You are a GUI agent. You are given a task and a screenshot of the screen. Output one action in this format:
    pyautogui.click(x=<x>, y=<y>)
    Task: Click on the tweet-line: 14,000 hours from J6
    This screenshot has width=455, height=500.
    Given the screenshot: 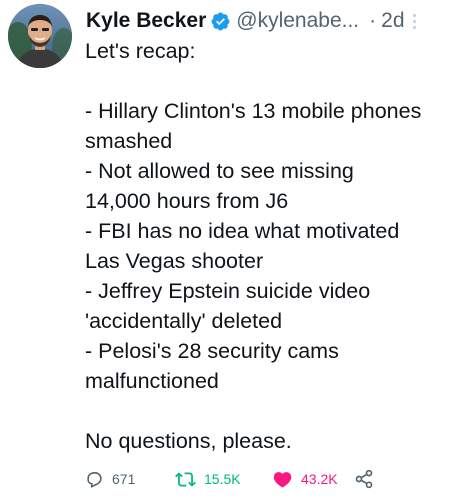 What is the action you would take?
    pyautogui.click(x=187, y=201)
    